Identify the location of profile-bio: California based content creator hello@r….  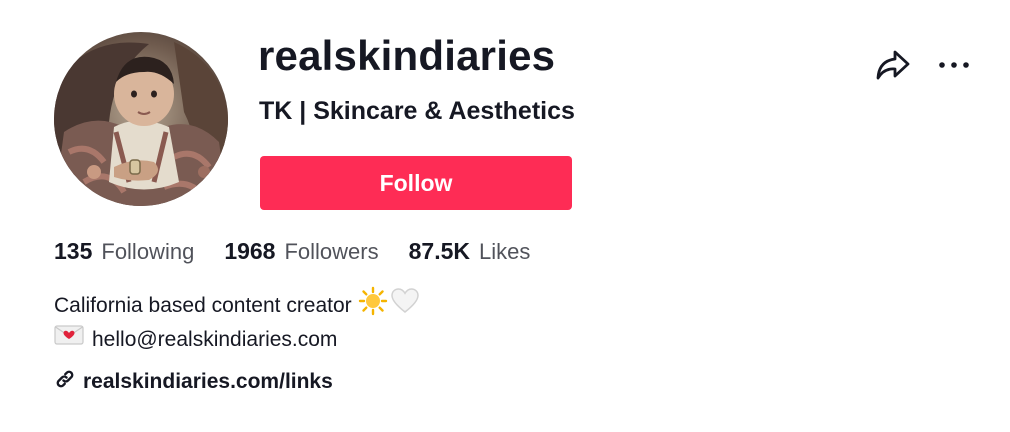
(237, 321).